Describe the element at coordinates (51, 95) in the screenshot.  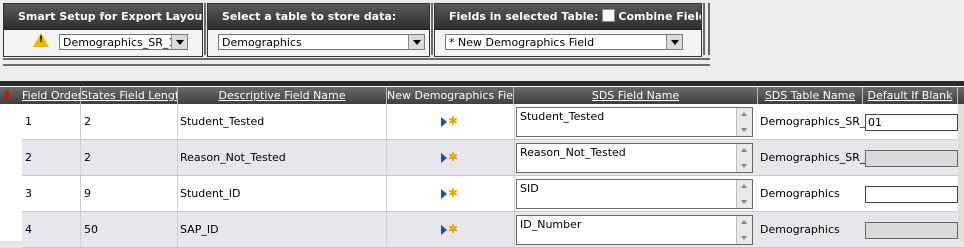
I see `col-field-order: Field Order` at that location.